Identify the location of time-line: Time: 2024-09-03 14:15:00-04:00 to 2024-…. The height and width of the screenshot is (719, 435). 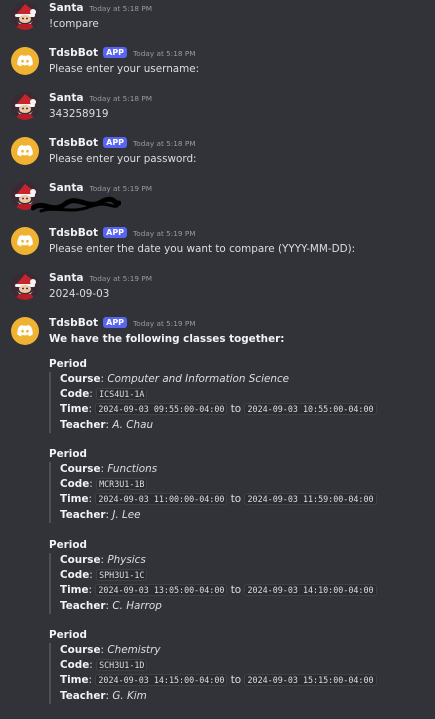
(234, 680).